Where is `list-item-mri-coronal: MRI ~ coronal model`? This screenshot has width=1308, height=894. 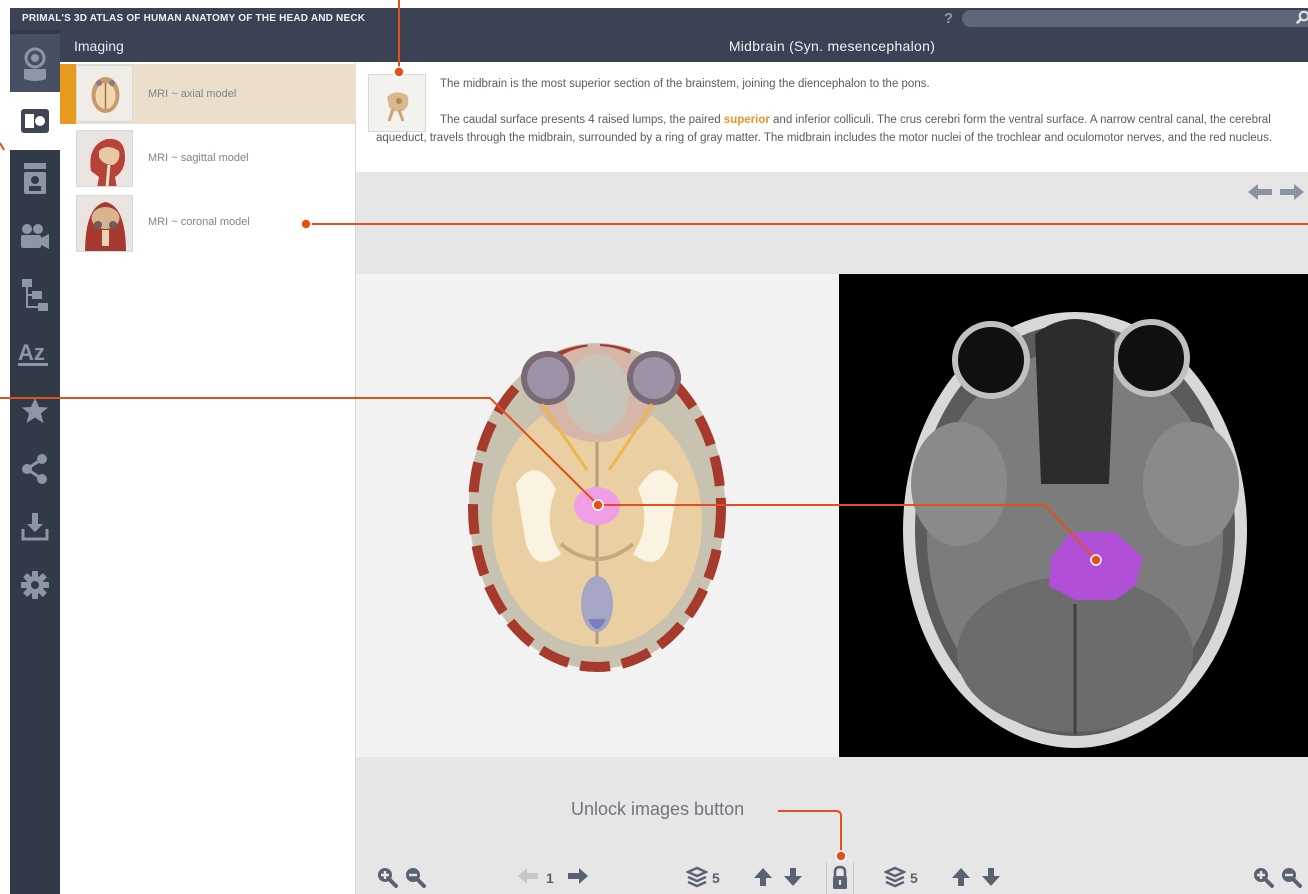 list-item-mri-coronal: MRI ~ coronal model is located at coordinates (208, 222).